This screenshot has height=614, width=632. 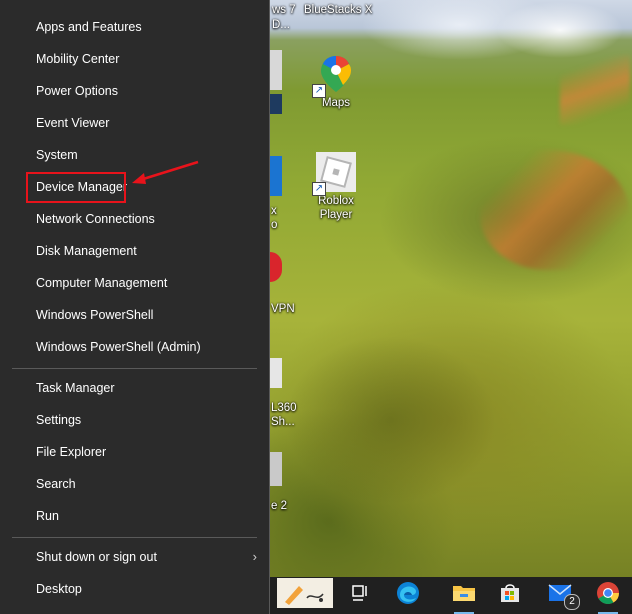 I want to click on menu-item-label: Disk Management, so click(x=86, y=251).